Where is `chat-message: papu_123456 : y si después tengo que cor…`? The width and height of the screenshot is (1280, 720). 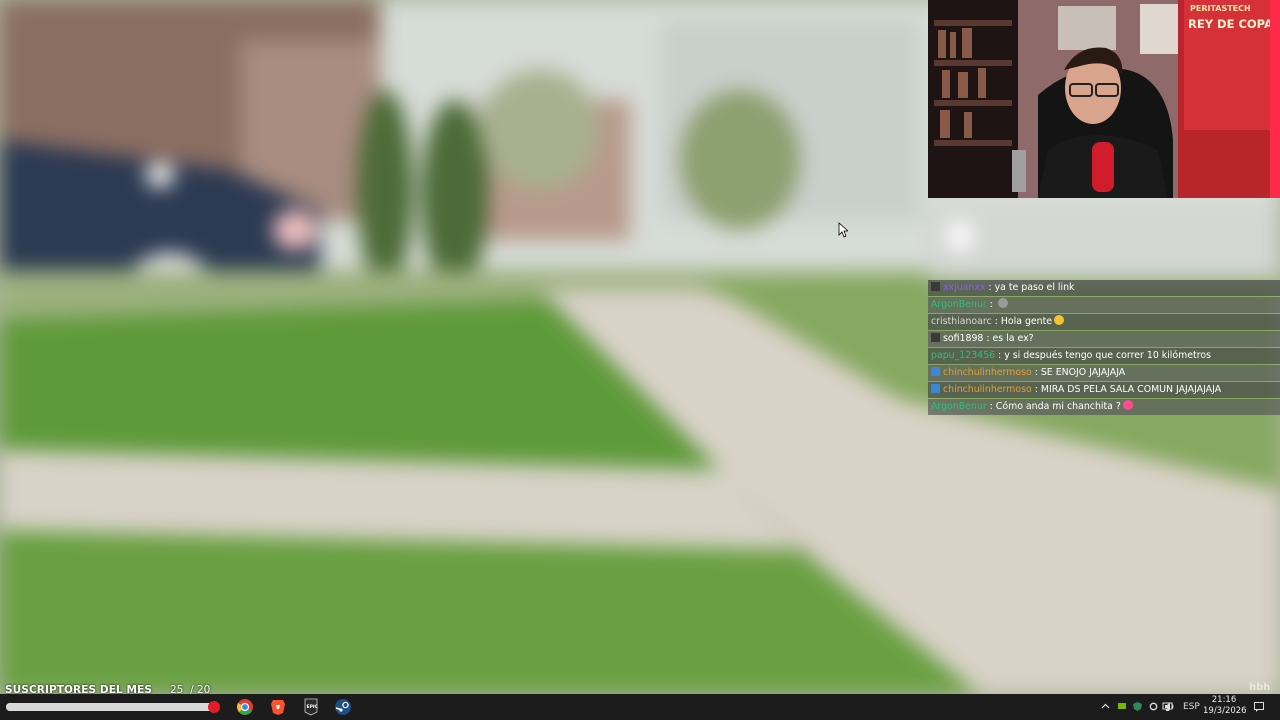 chat-message: papu_123456 : y si después tengo que cor… is located at coordinates (1104, 356).